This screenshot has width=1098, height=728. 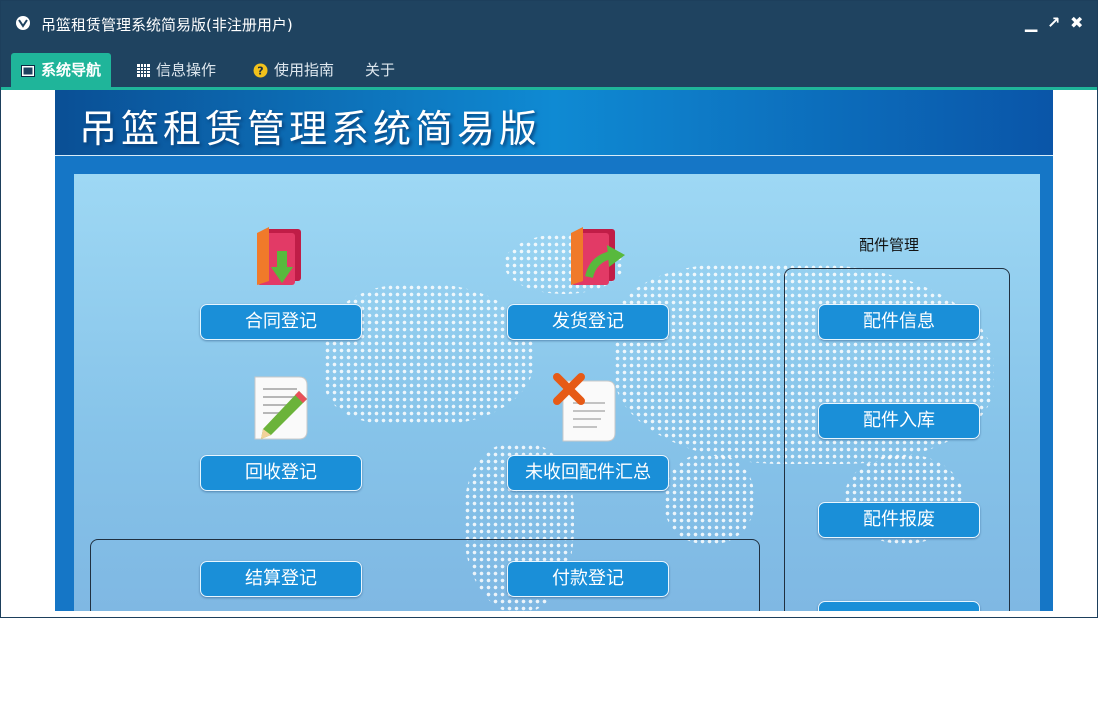 I want to click on settlement-register-button: 结算登记, so click(x=281, y=579).